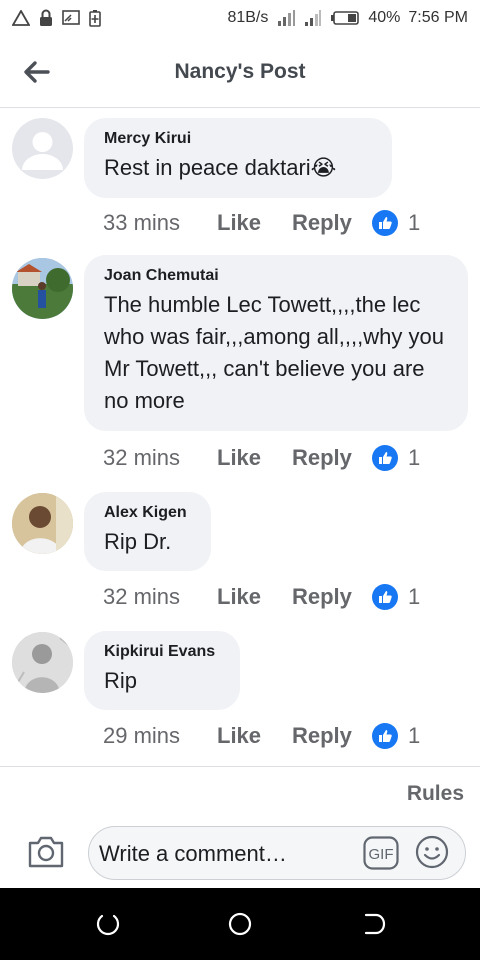  I want to click on lock-icon, so click(46, 18).